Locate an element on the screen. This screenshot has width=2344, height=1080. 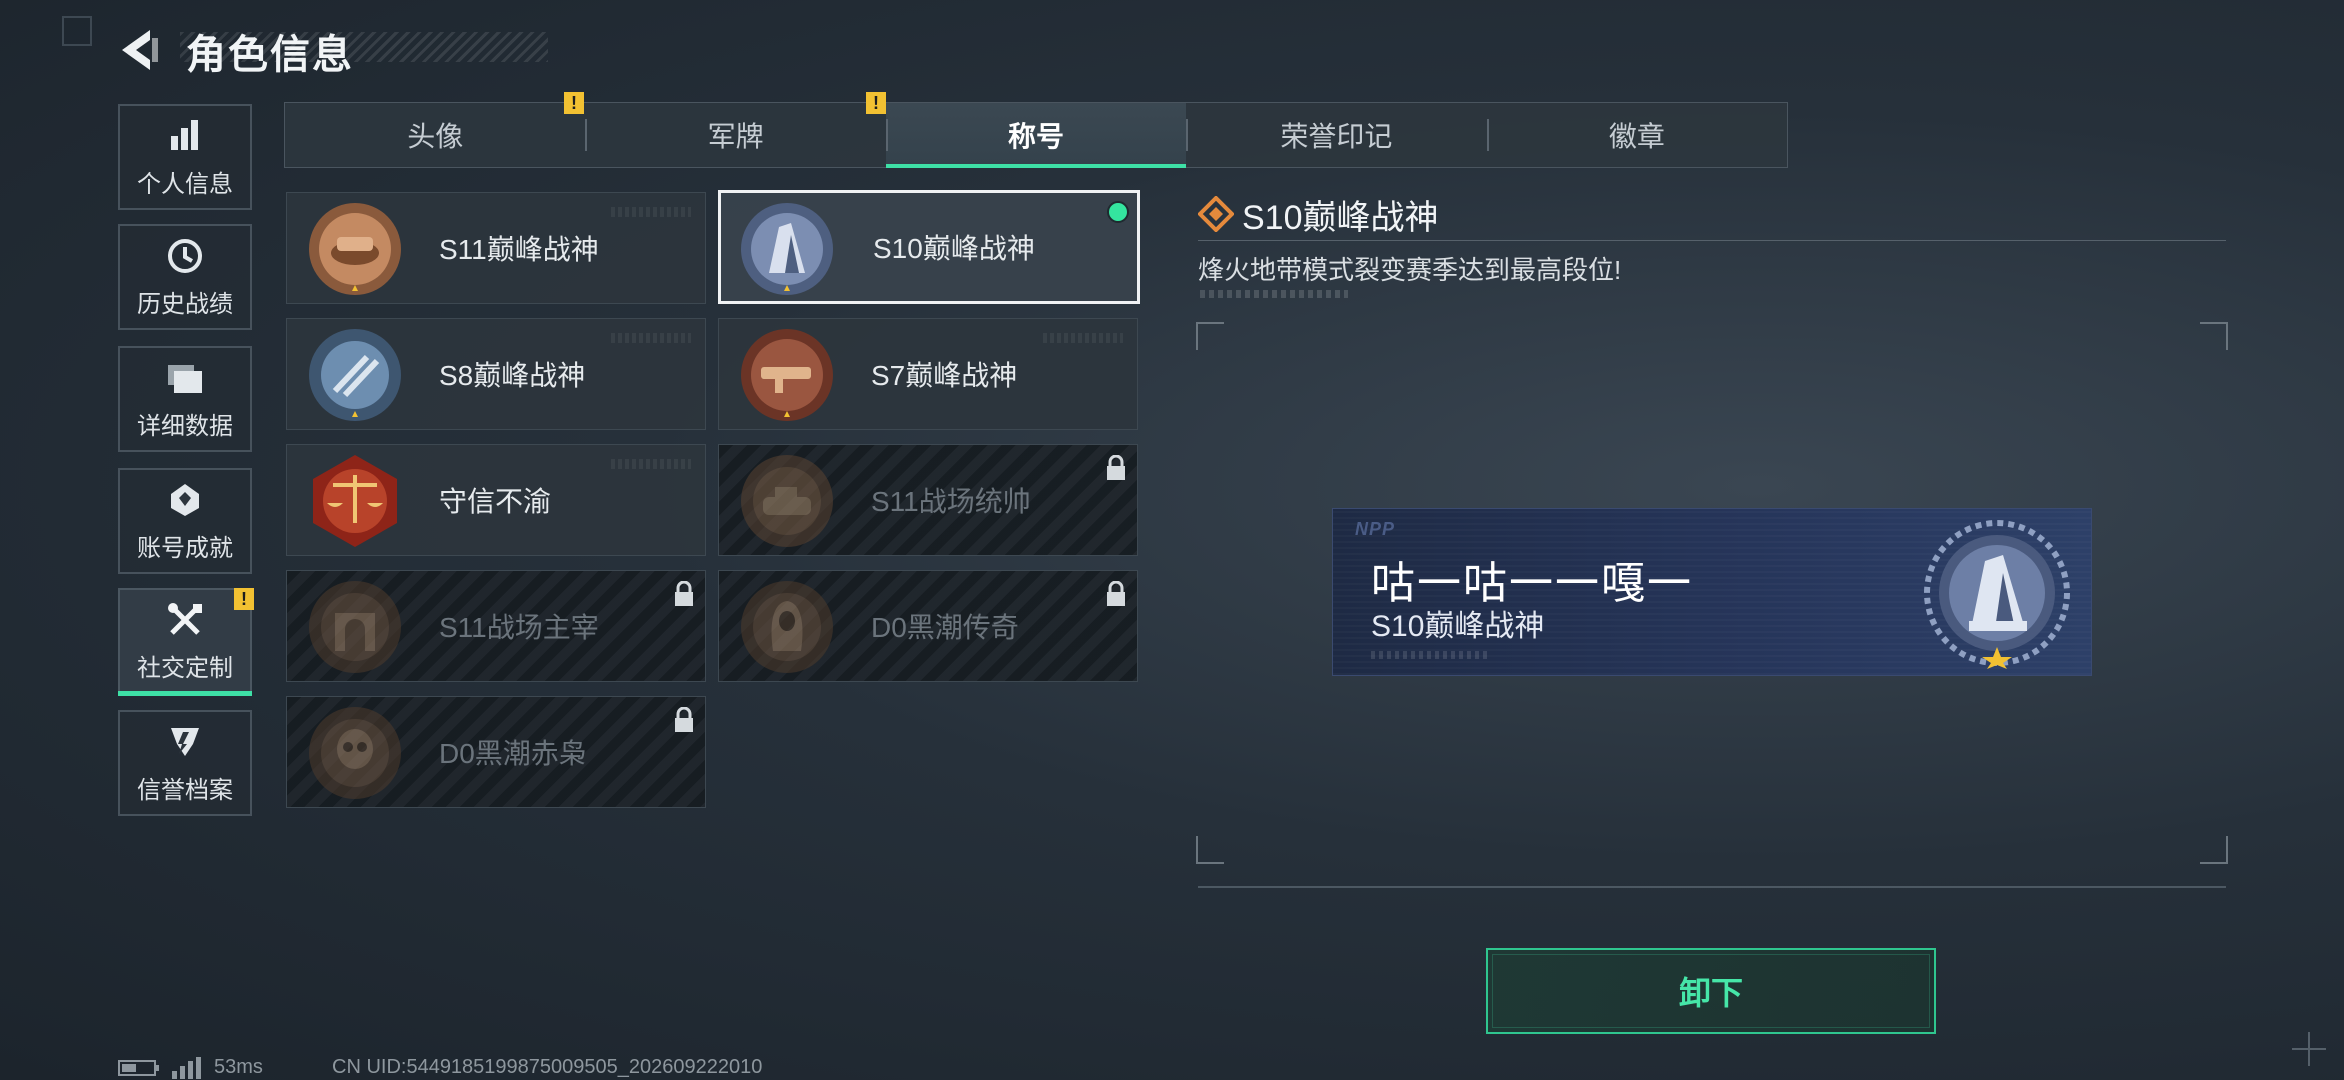
tab-honor-mark: 荣誉印记 is located at coordinates (1336, 135).